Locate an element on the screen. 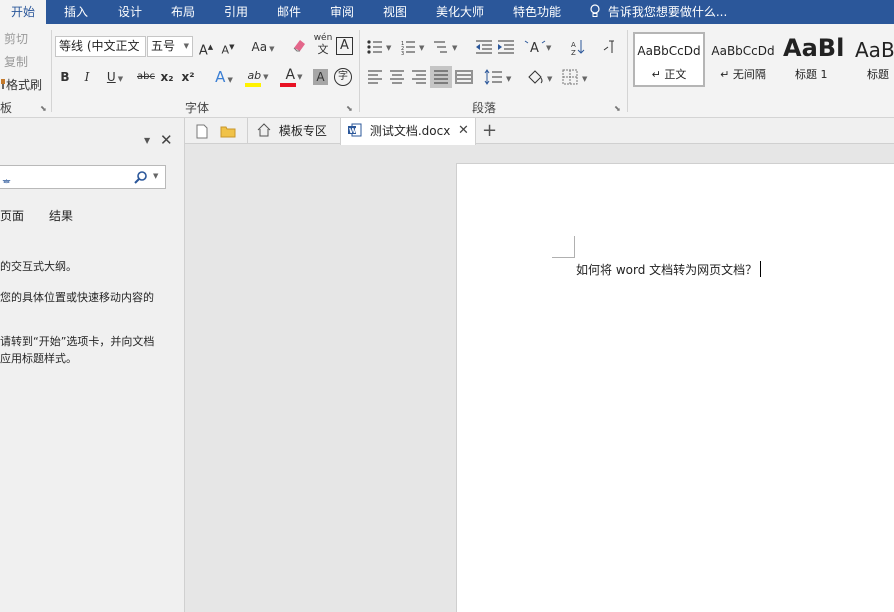 Image resolution: width=894 pixels, height=612 pixels. shading-bucket-icon: ▼ is located at coordinates (540, 77).